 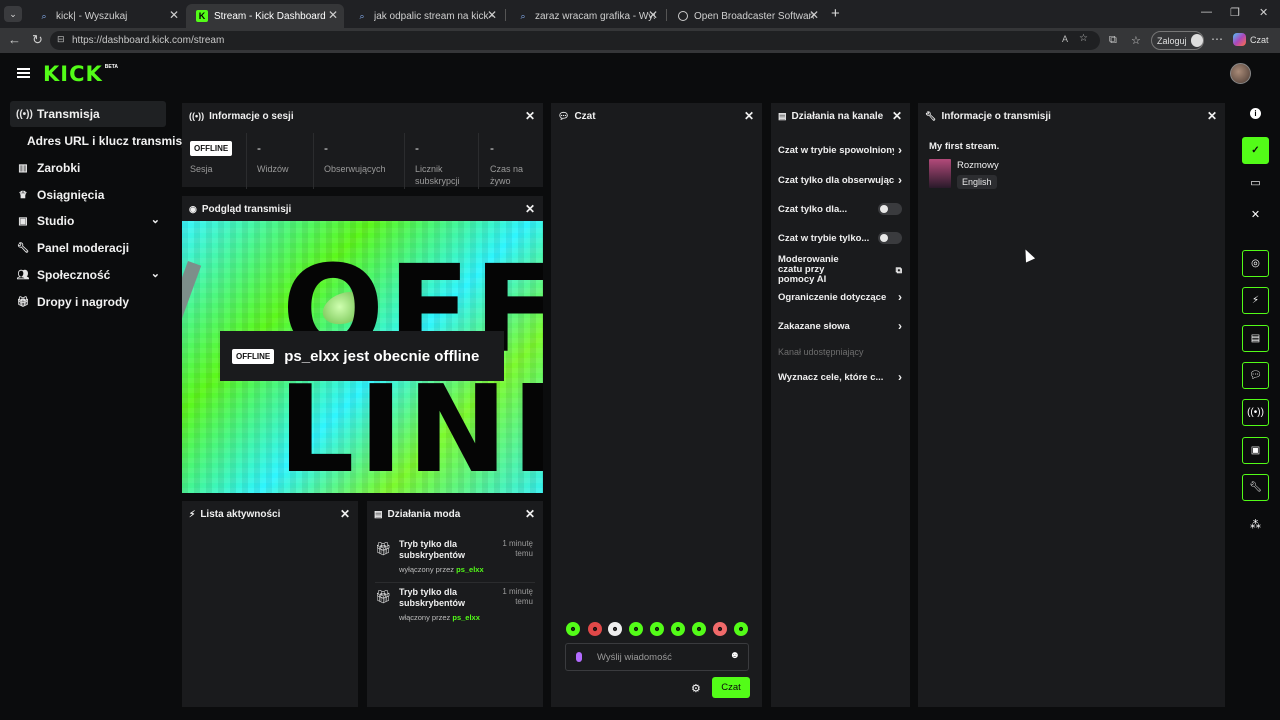 What do you see at coordinates (840, 150) in the screenshot?
I see `channel-action-slow-mode: Czat w trybie spowolnionym ›` at bounding box center [840, 150].